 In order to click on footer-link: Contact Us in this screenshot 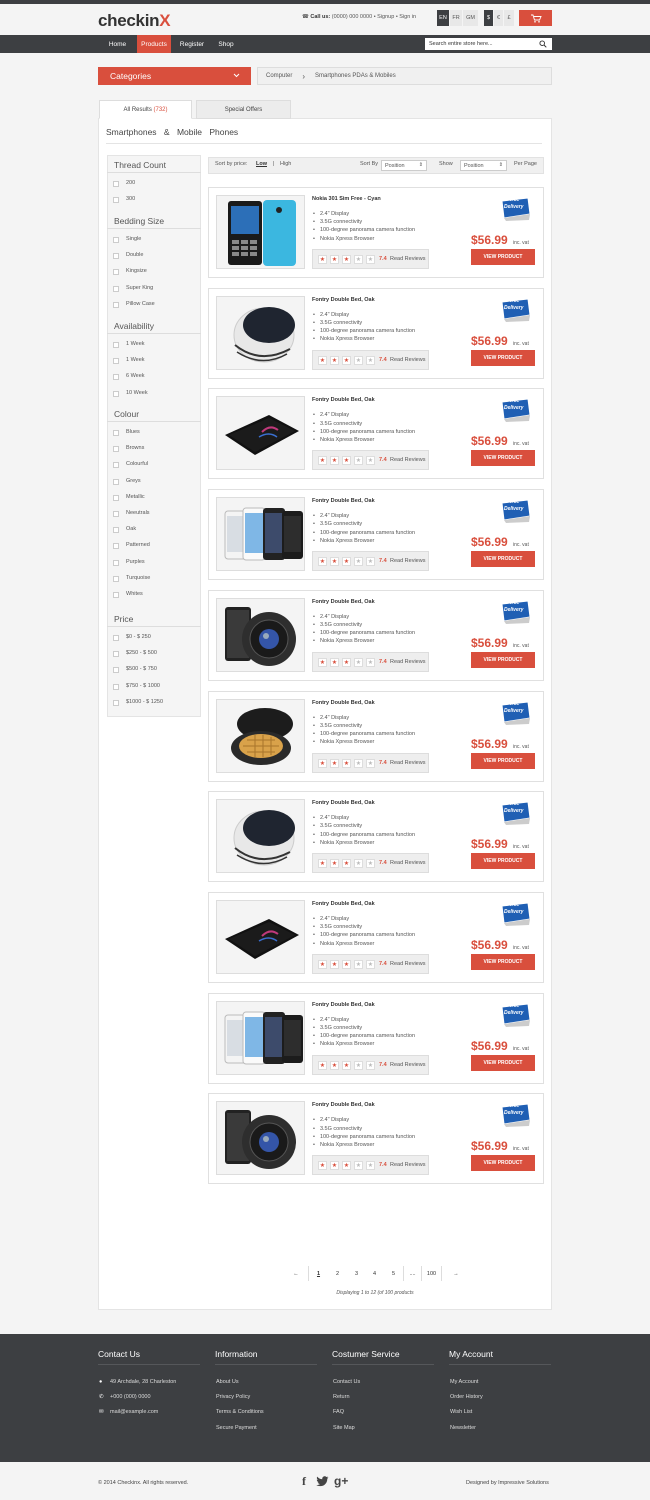, I will do `click(346, 1382)`.